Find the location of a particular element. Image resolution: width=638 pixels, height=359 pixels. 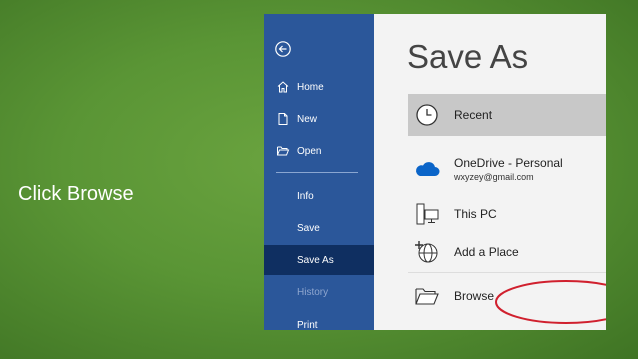

clock-icon is located at coordinates (427, 115).